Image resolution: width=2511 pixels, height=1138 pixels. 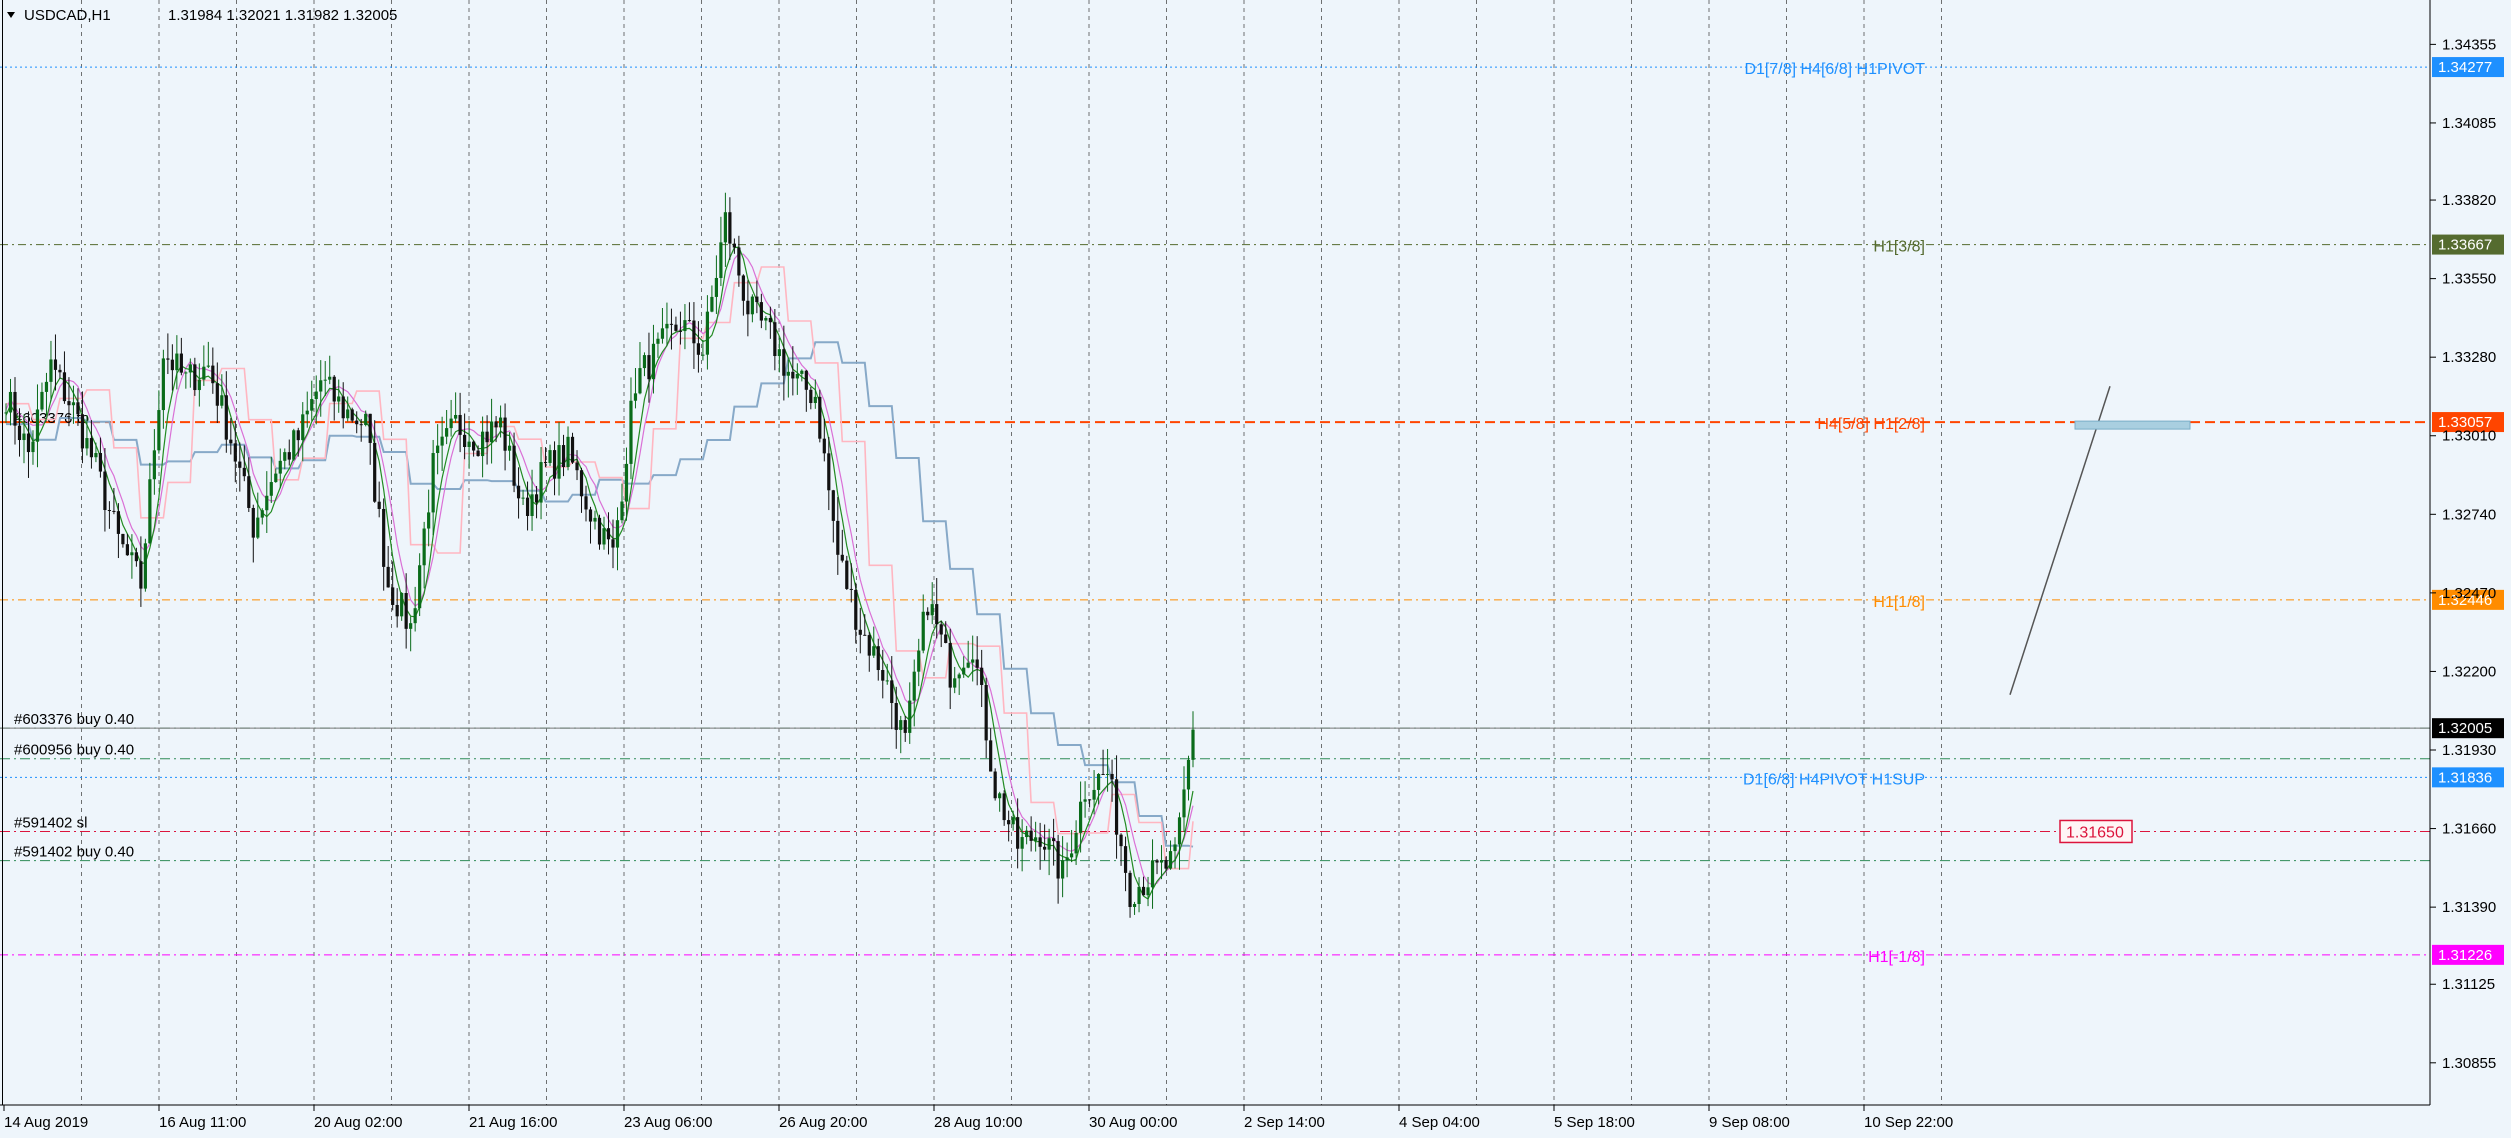 What do you see at coordinates (1439, 1122) in the screenshot?
I see `time-tick-label: 4 Sep 04:00` at bounding box center [1439, 1122].